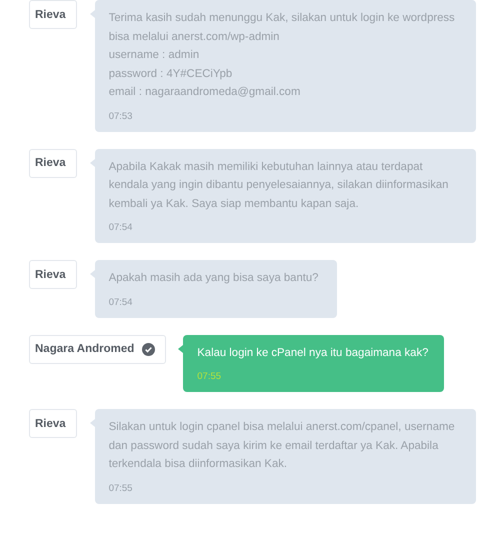 The height and width of the screenshot is (536, 500). I want to click on verified-check-icon, so click(149, 349).